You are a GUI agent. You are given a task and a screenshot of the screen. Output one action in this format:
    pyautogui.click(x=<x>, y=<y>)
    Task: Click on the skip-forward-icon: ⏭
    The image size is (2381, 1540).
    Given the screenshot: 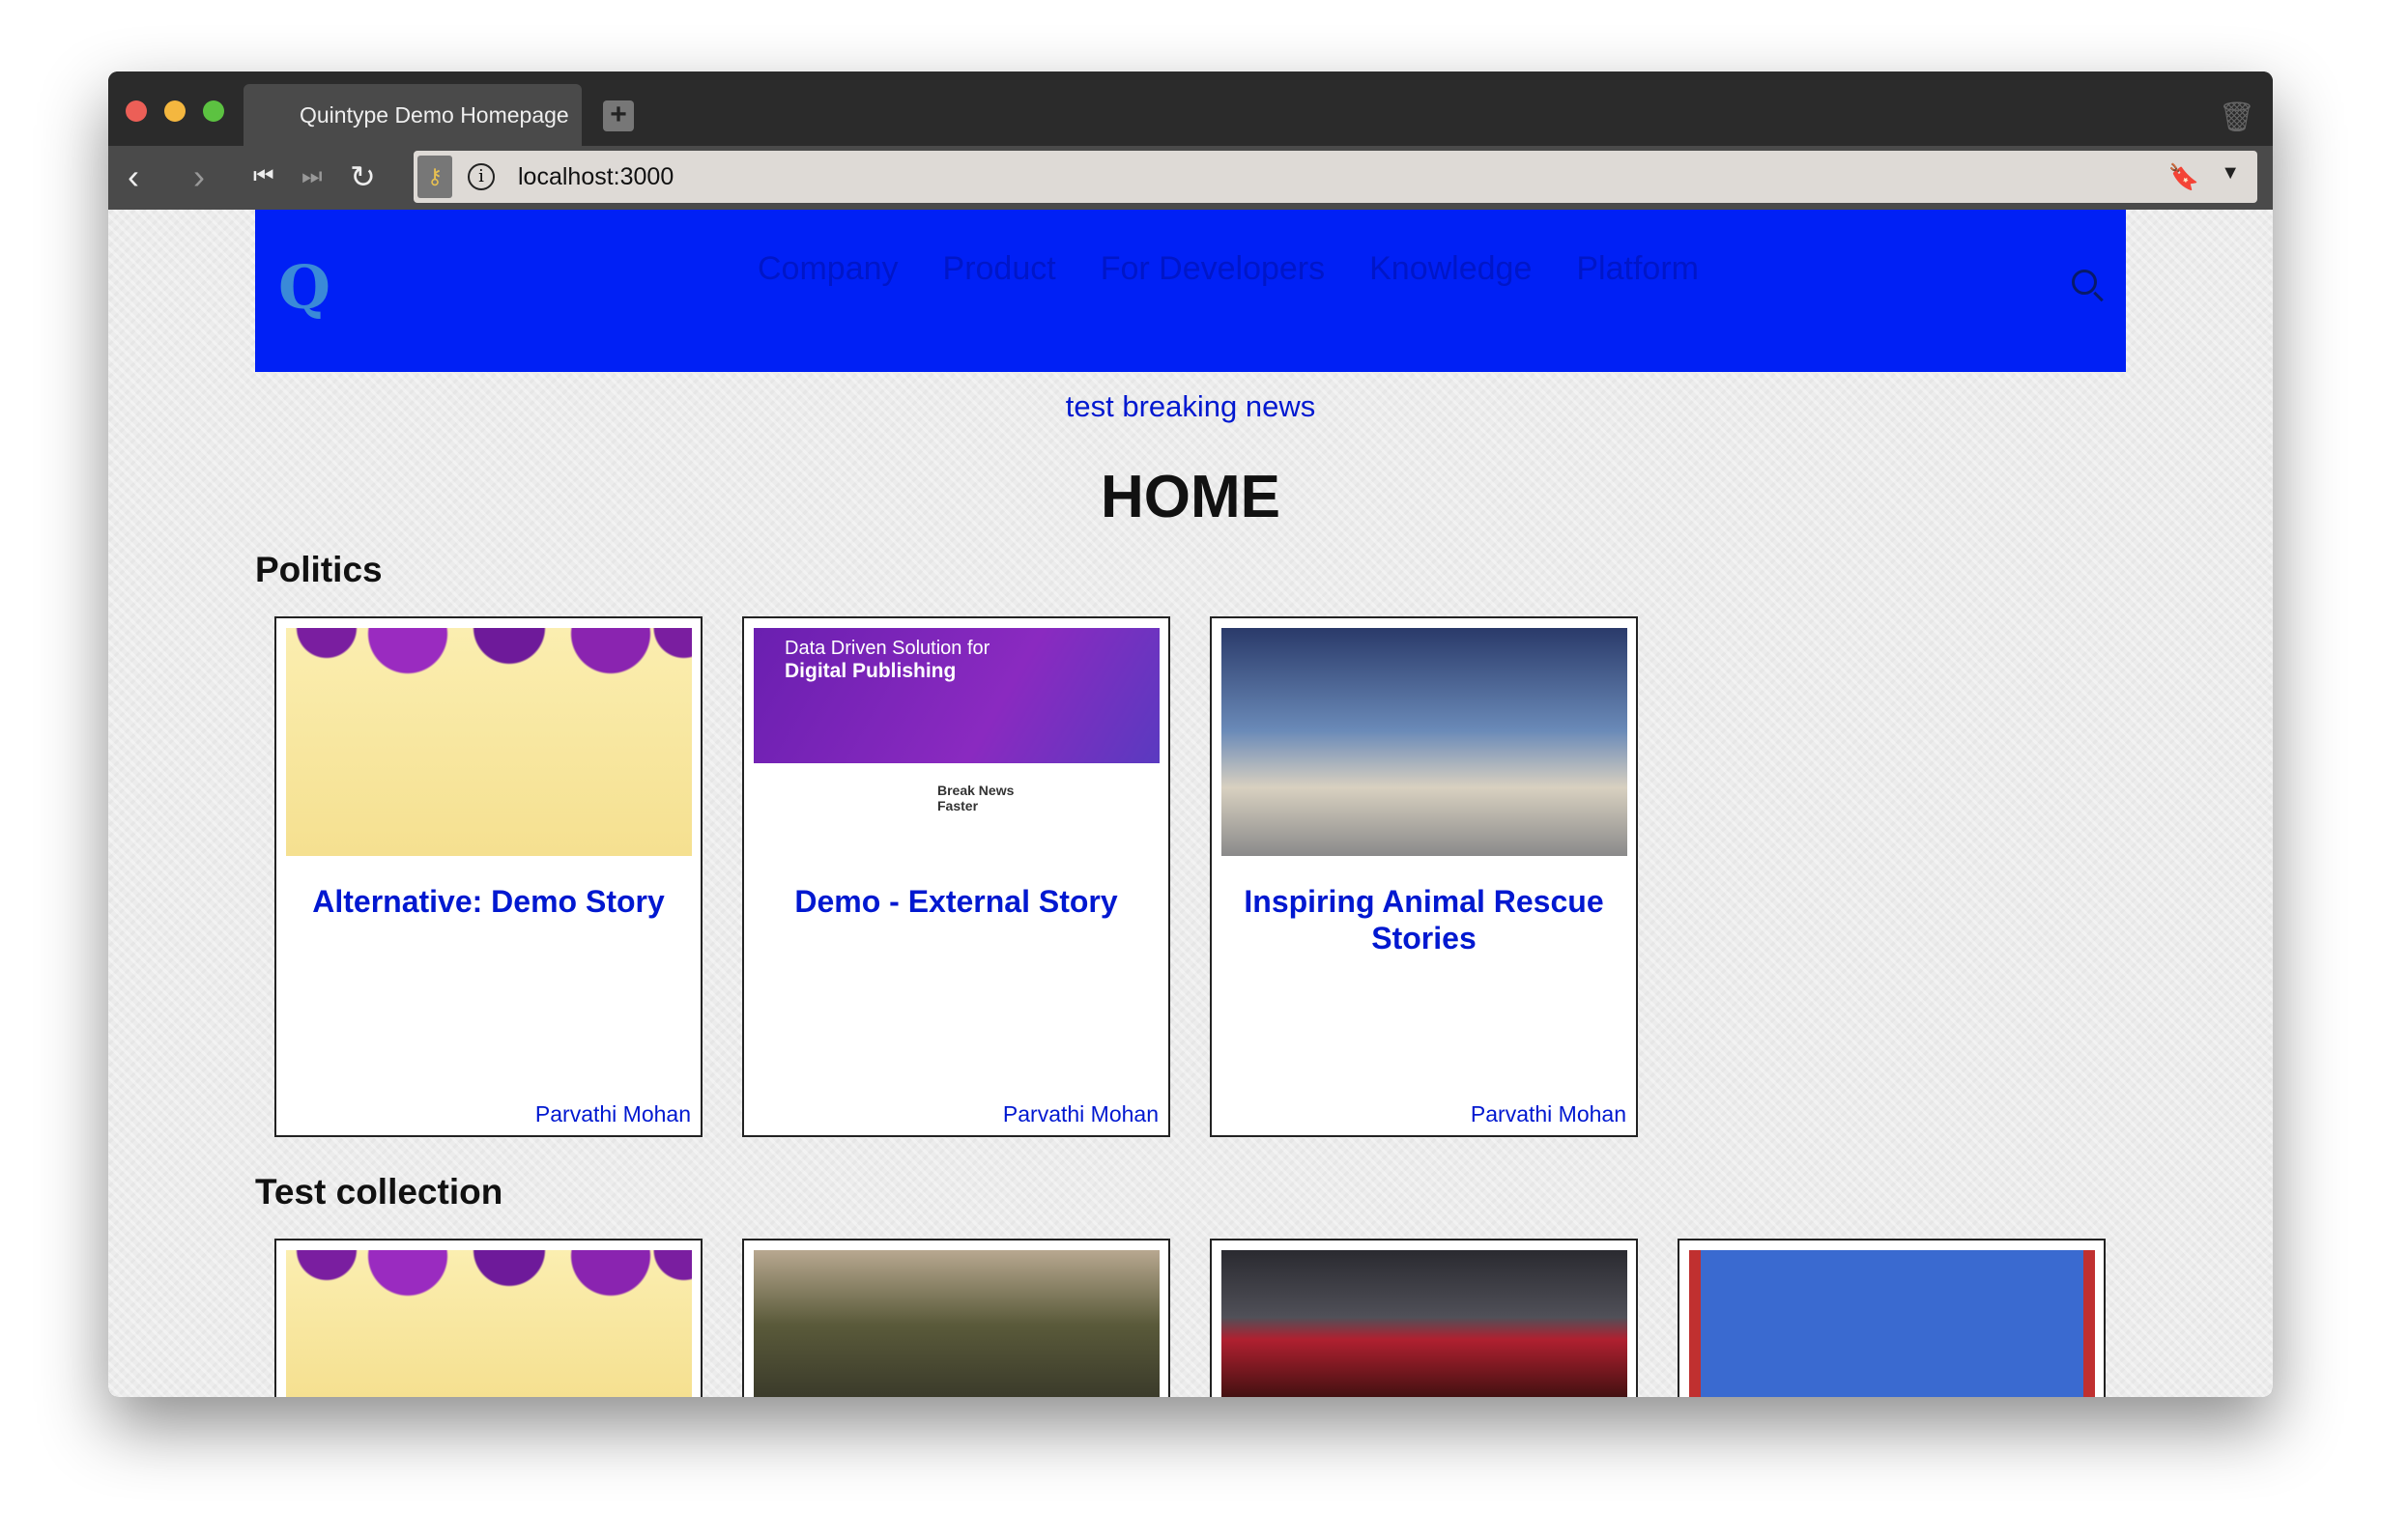 What is the action you would take?
    pyautogui.click(x=312, y=177)
    